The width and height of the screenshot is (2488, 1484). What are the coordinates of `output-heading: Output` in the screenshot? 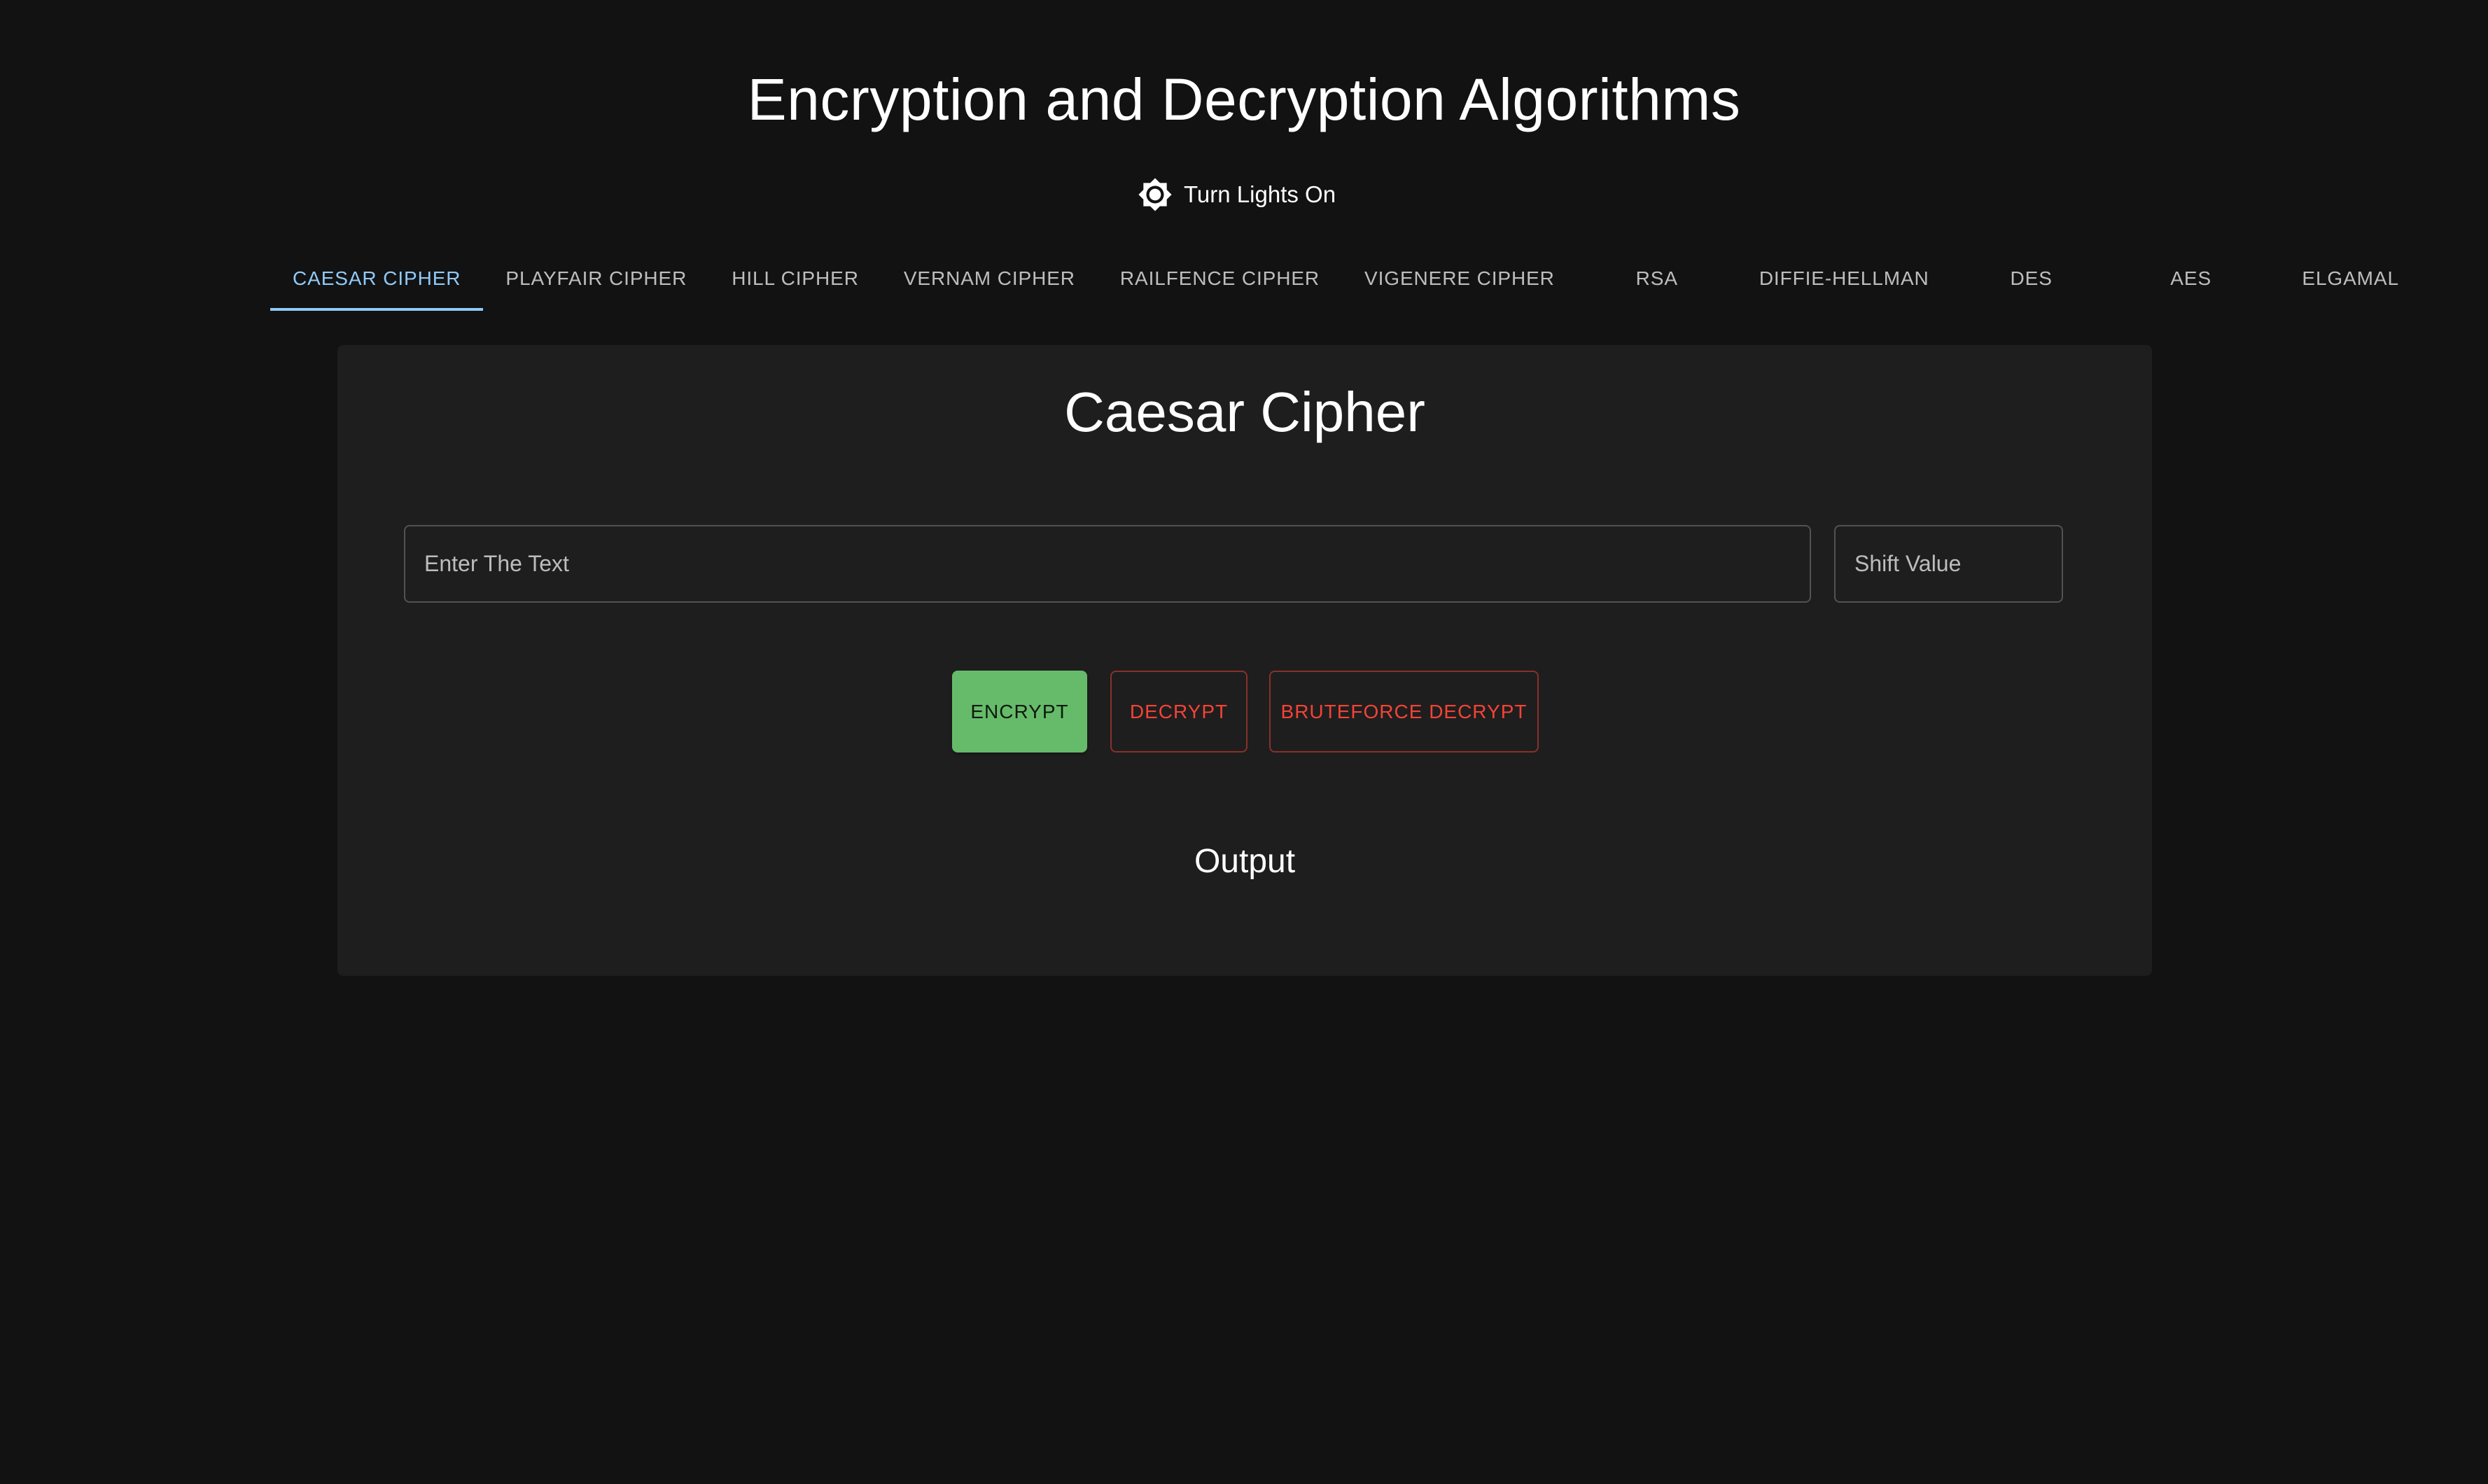 It's located at (1245, 861).